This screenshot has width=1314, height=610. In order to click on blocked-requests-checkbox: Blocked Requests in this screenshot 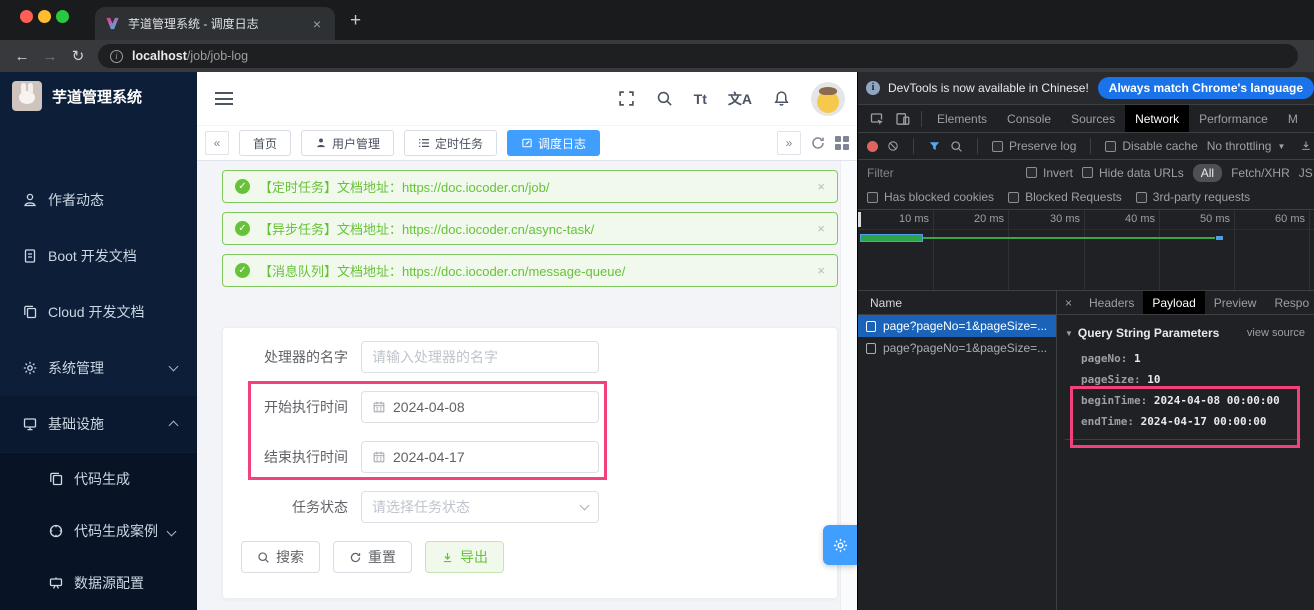, I will do `click(1065, 197)`.